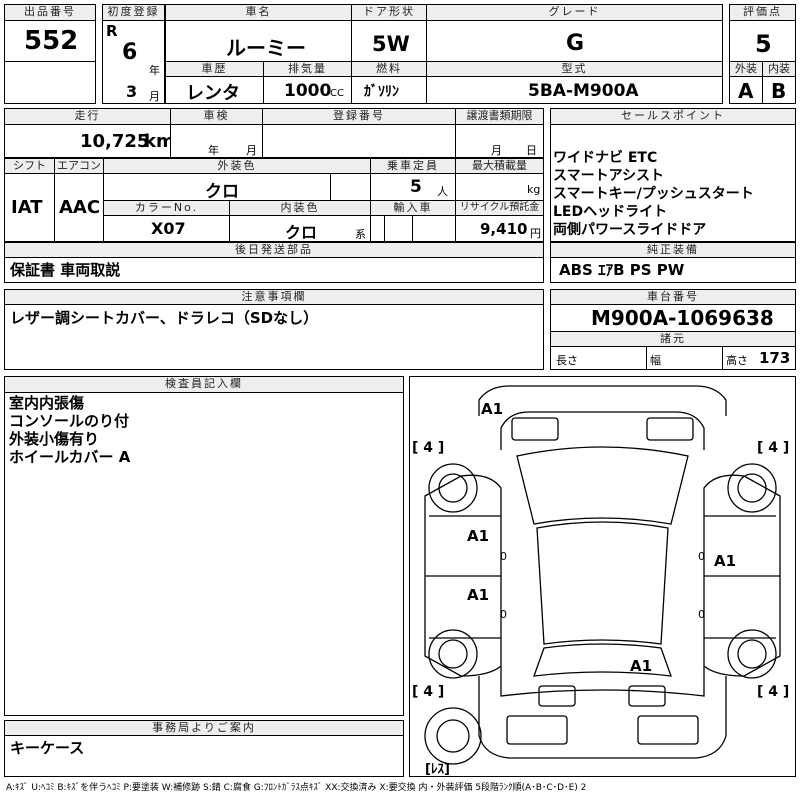 The image size is (800, 800). Describe the element at coordinates (504, 229) in the screenshot. I see `recycle-fee: 9,410` at that location.